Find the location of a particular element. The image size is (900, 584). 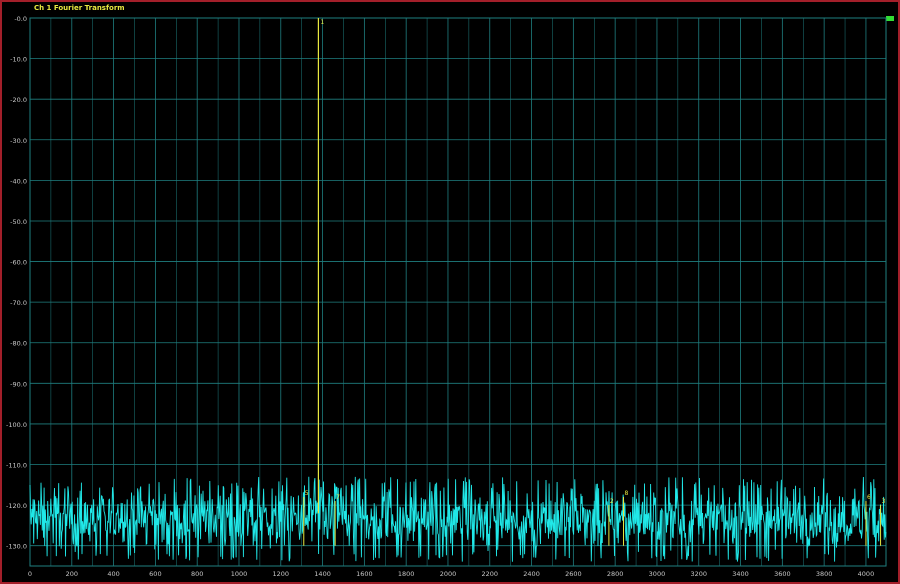

x-tick-label: 2000 is located at coordinates (448, 574).